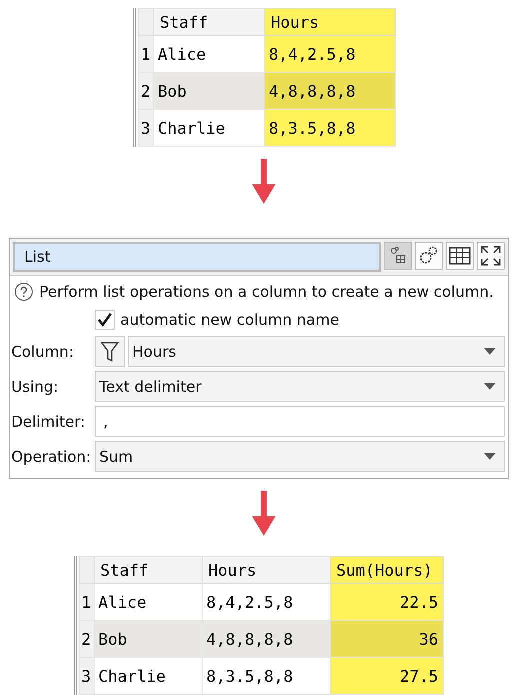 Image resolution: width=517 pixels, height=695 pixels. What do you see at coordinates (52, 457) in the screenshot?
I see `field-label: Operation:` at bounding box center [52, 457].